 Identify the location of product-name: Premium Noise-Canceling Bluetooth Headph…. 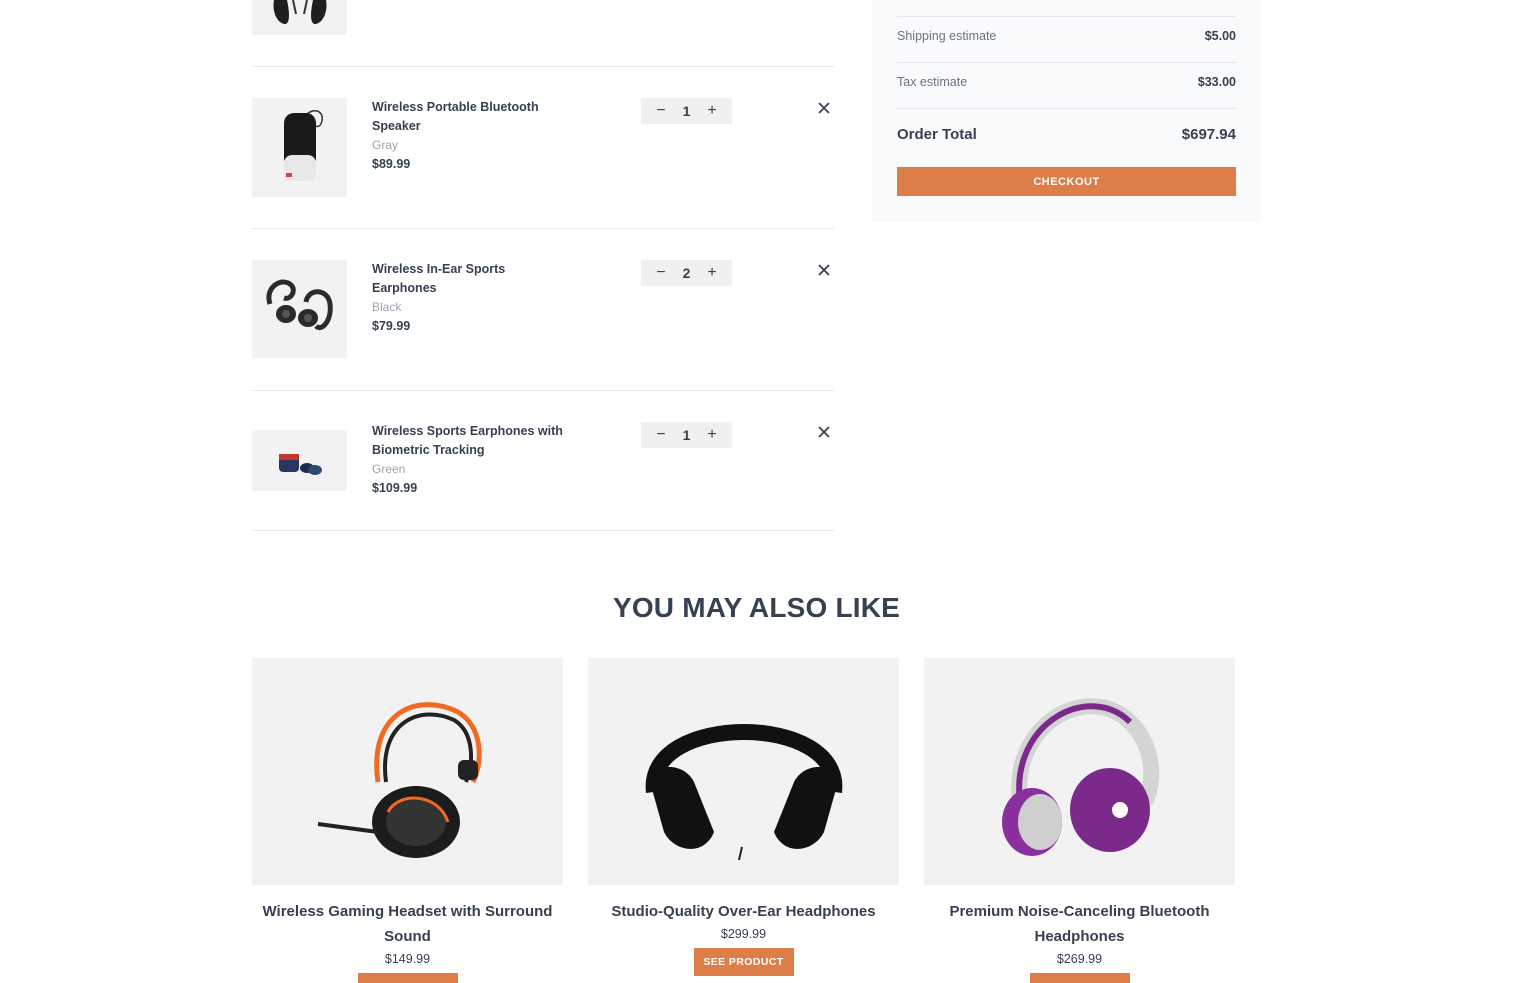
(1079, 924).